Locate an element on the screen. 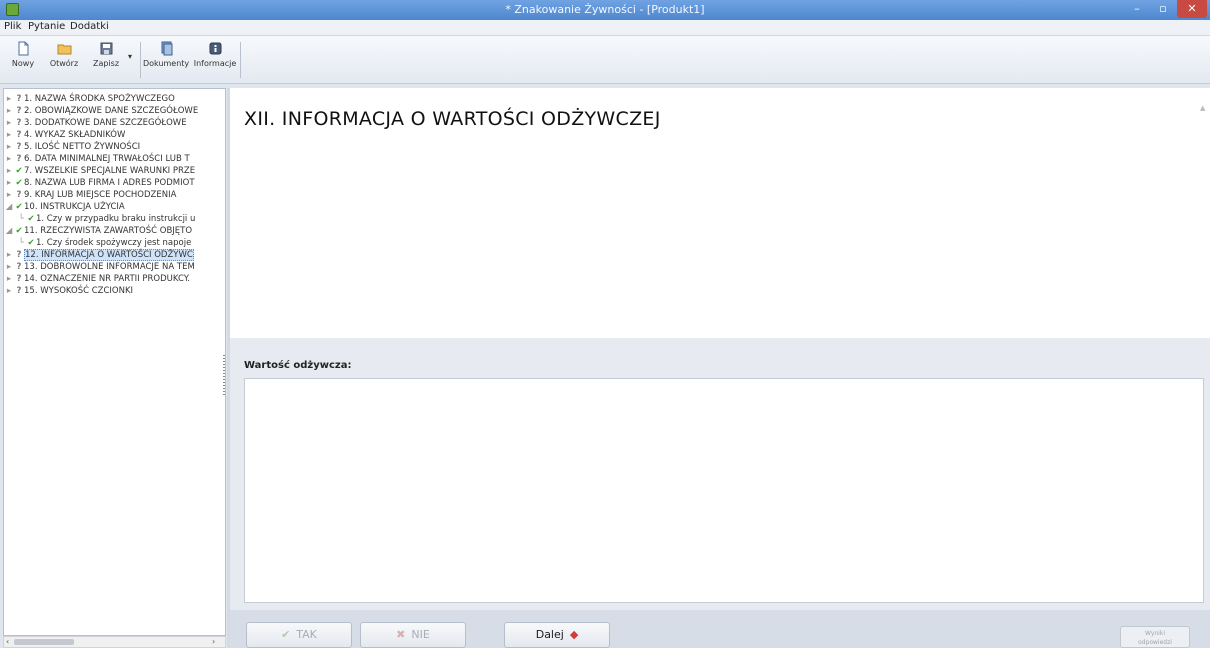 This screenshot has width=1210, height=648. results-button: Wyniki odpowiedzi is located at coordinates (1155, 637).